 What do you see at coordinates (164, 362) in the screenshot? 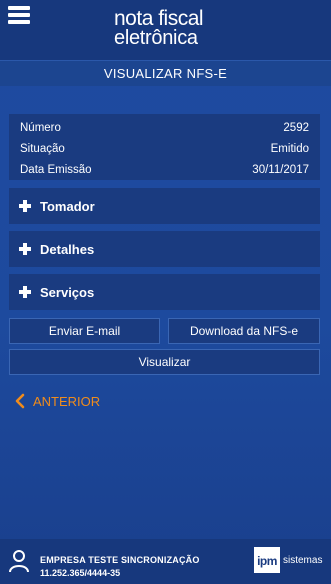
I see `view-button: Visualizar` at bounding box center [164, 362].